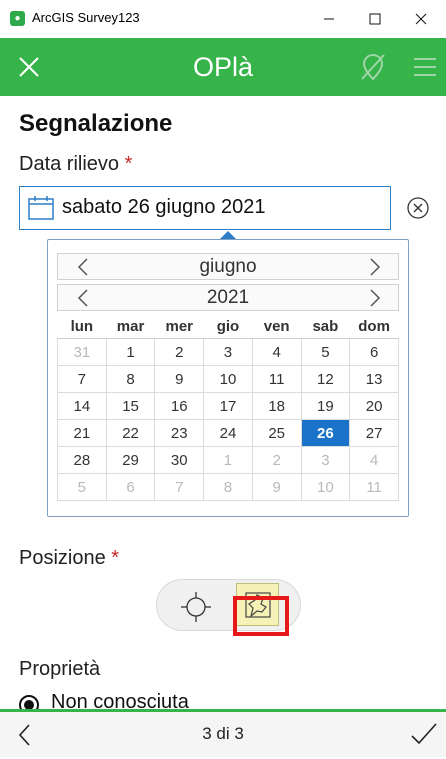 Image resolution: width=446 pixels, height=759 pixels. Describe the element at coordinates (325, 326) in the screenshot. I see `weekday-header: sab` at that location.